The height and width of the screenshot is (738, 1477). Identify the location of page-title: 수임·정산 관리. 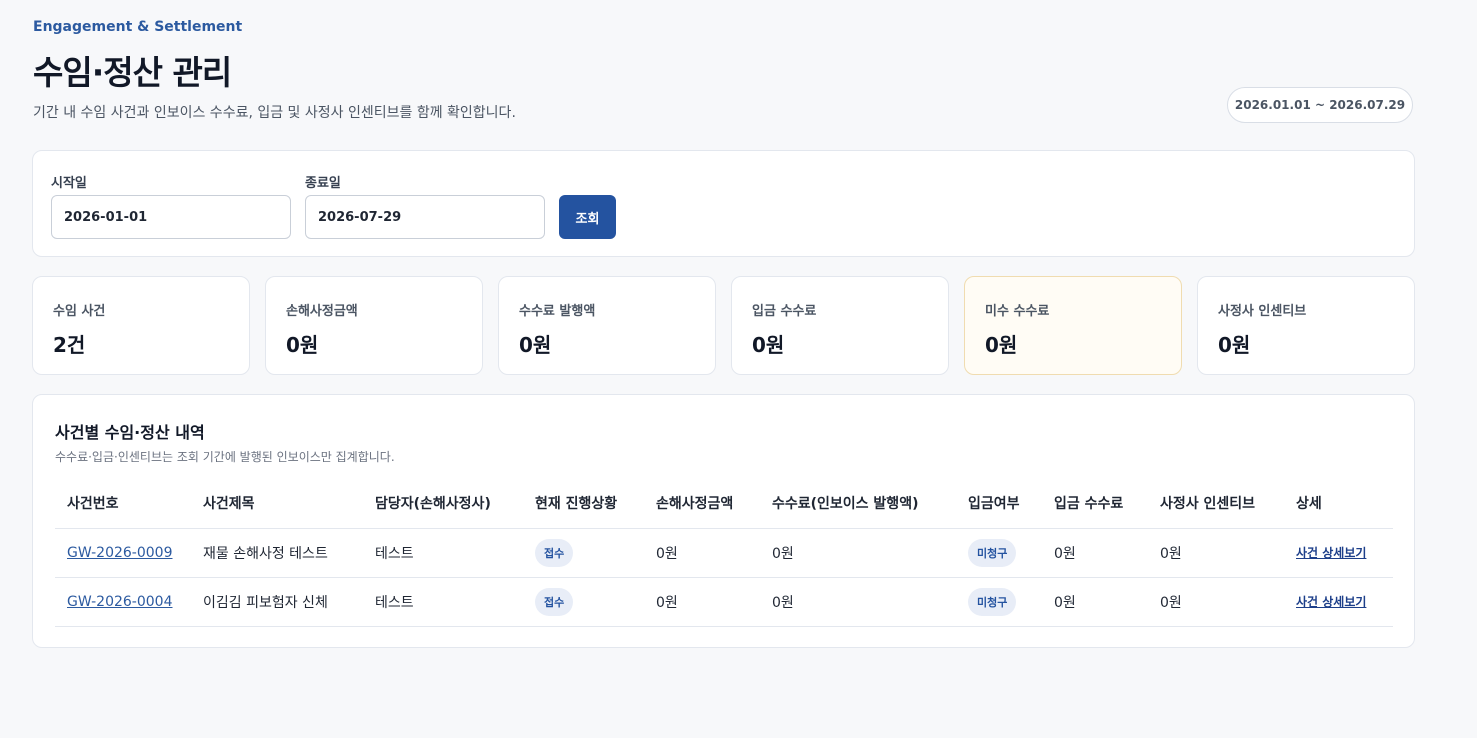
(132, 72).